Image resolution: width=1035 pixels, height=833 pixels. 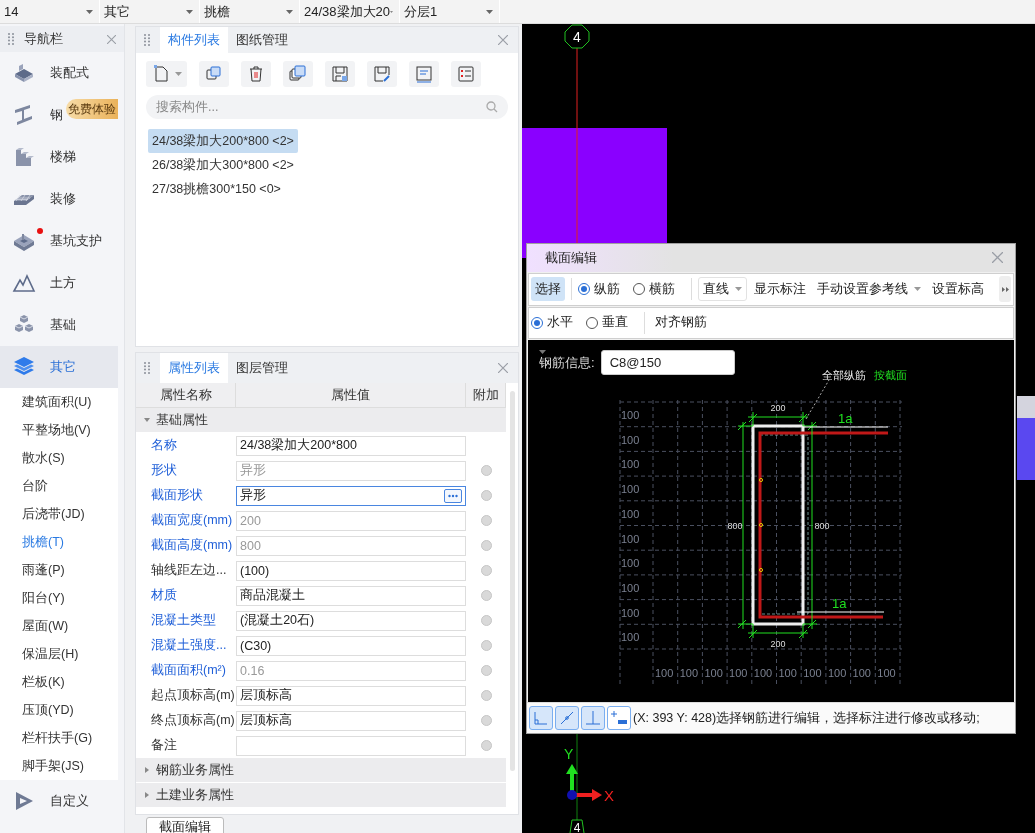 What do you see at coordinates (185, 825) in the screenshot?
I see `section-edit-button: 截面编辑` at bounding box center [185, 825].